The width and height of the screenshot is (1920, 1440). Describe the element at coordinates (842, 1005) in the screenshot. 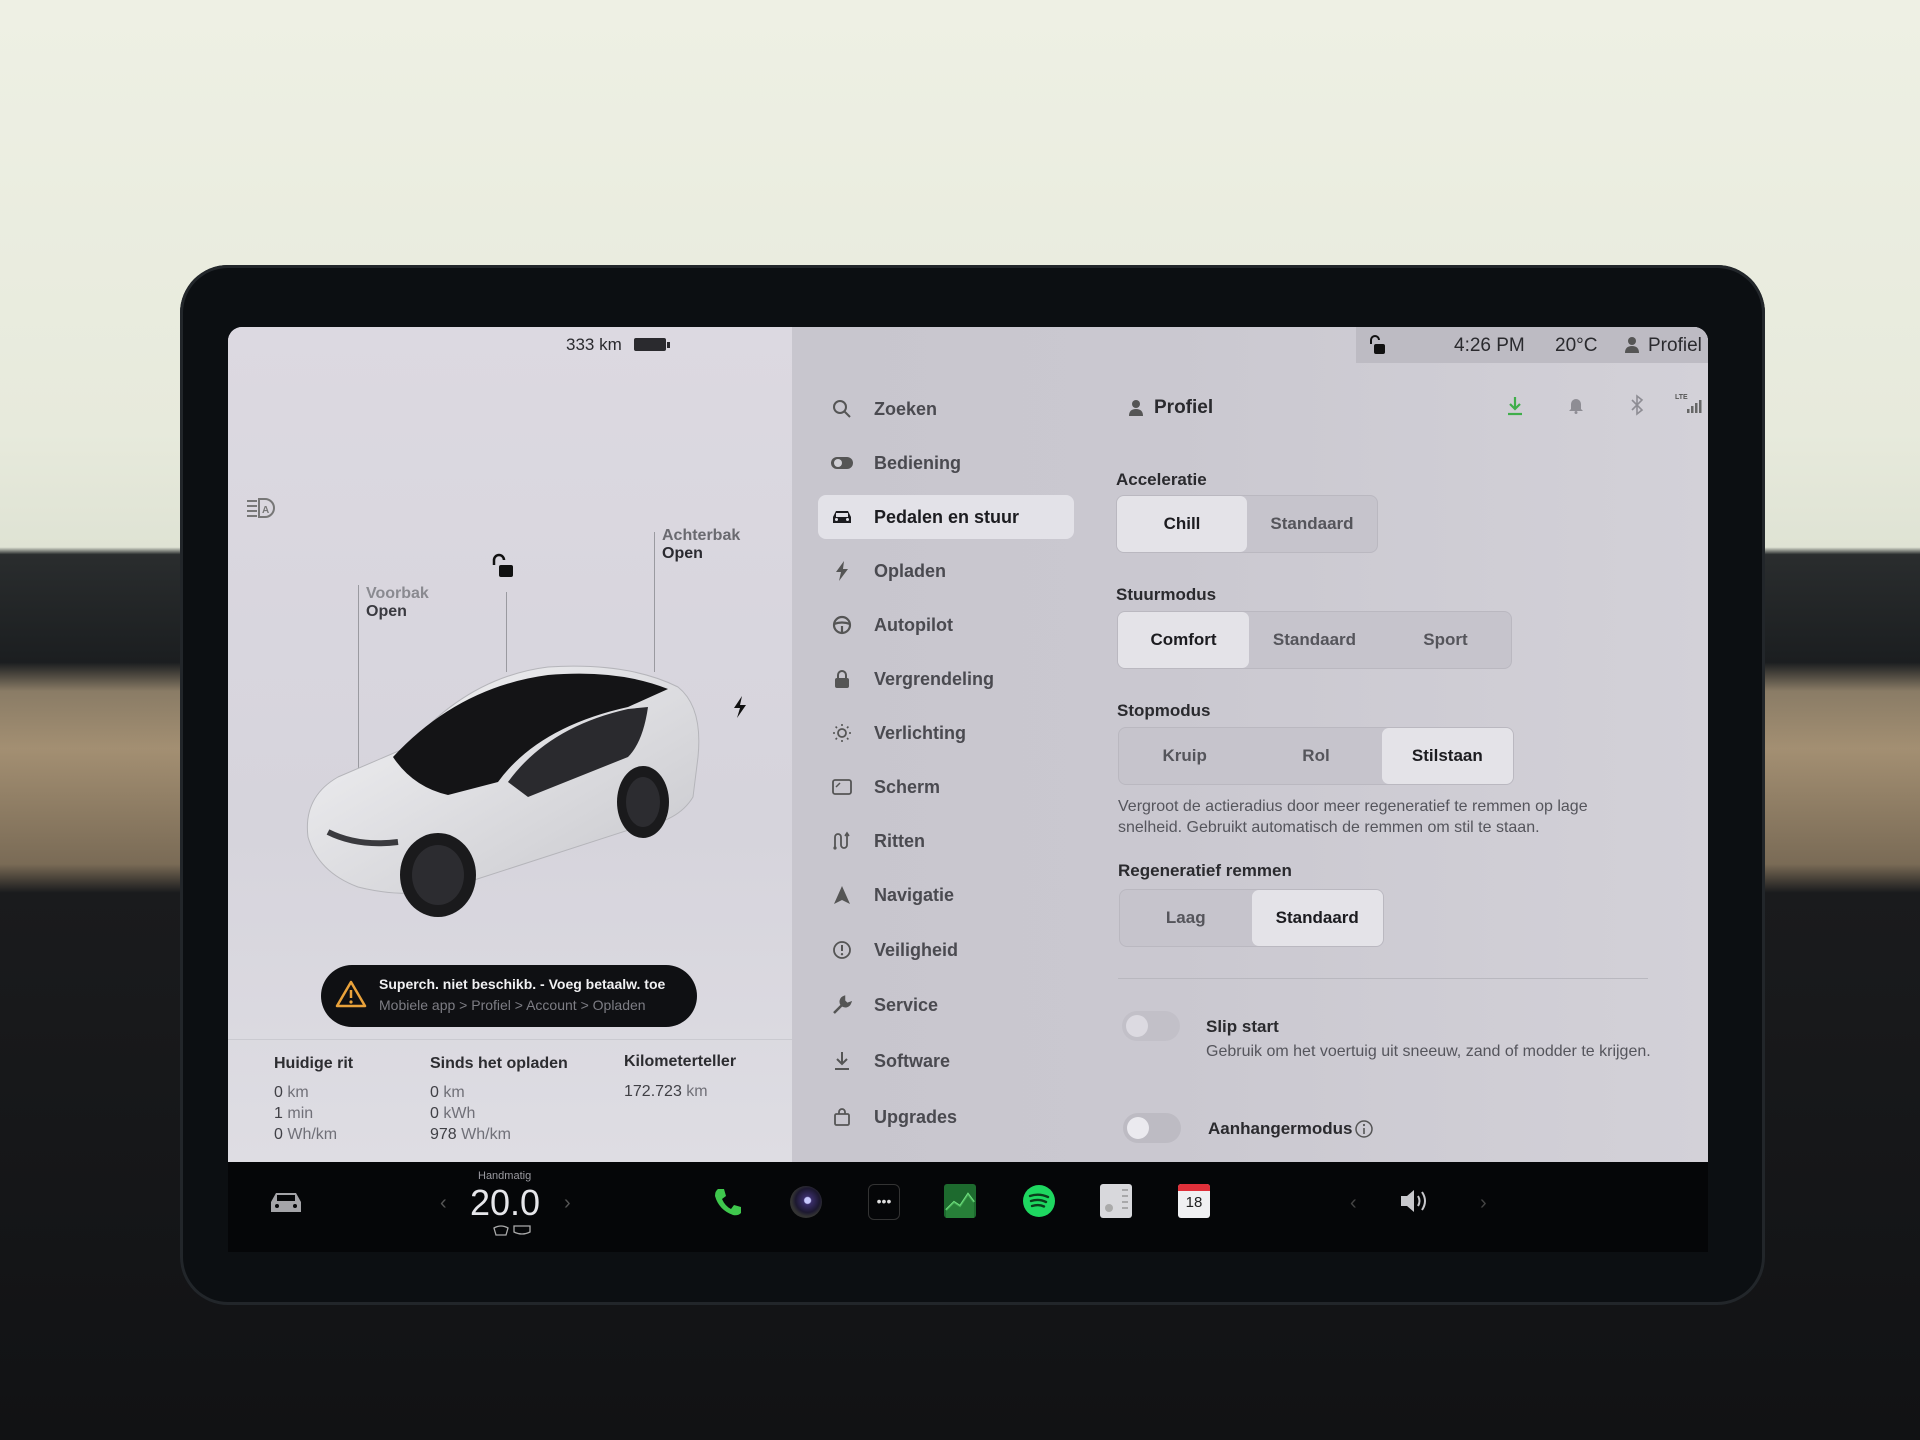

I see `wrench-icon` at that location.